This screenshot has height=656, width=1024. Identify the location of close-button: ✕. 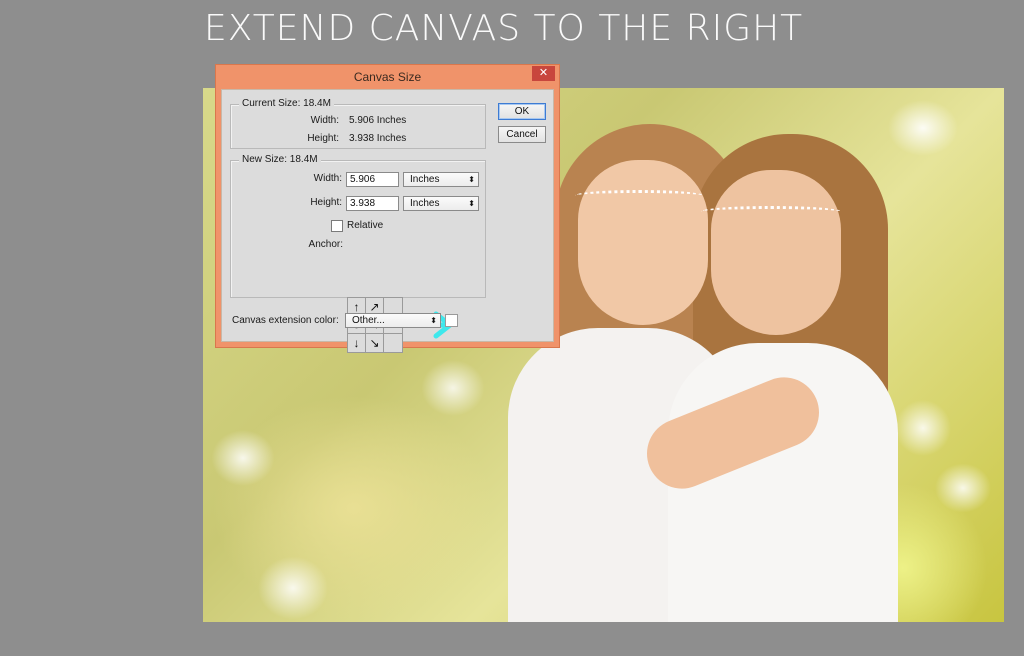
(543, 73).